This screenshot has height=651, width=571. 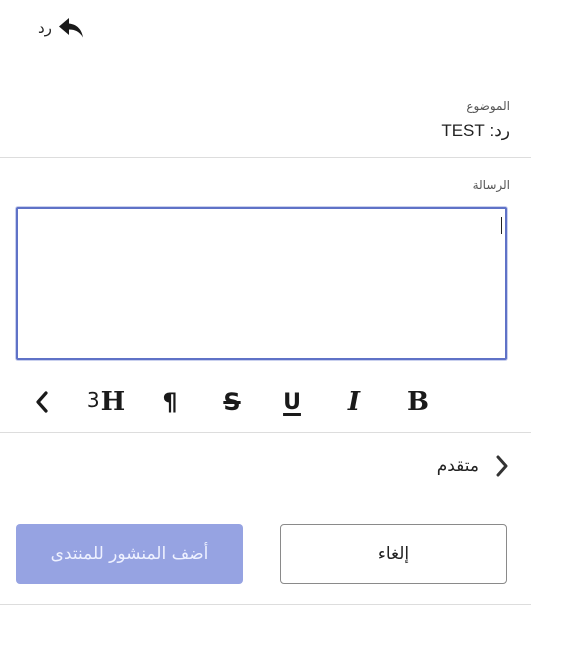 I want to click on formatting-toolbar: 3H ¶ S U I B, so click(x=233, y=403).